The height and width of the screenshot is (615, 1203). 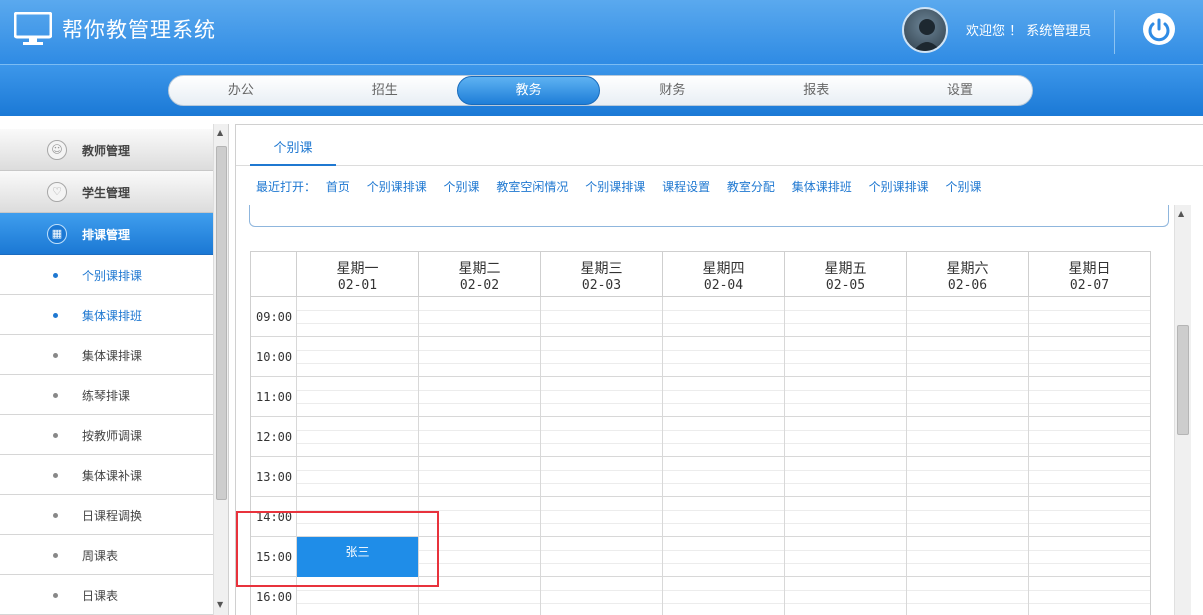 I want to click on day-header: 星期三 02-03, so click(x=601, y=274).